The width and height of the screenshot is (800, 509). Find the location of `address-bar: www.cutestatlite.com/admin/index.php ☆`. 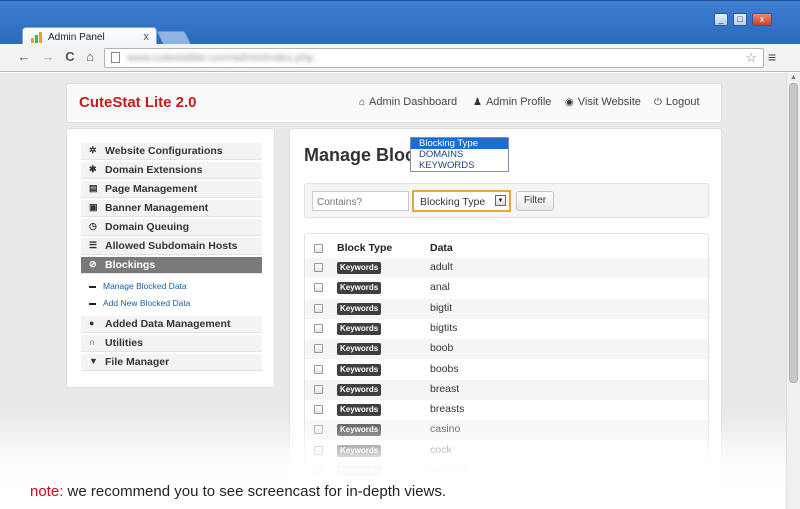

address-bar: www.cutestatlite.com/admin/index.php ☆ is located at coordinates (434, 58).